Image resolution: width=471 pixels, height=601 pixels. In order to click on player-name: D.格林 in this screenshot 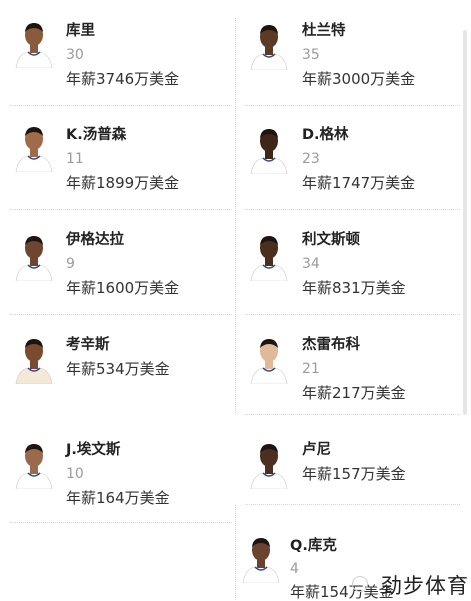, I will do `click(325, 135)`.